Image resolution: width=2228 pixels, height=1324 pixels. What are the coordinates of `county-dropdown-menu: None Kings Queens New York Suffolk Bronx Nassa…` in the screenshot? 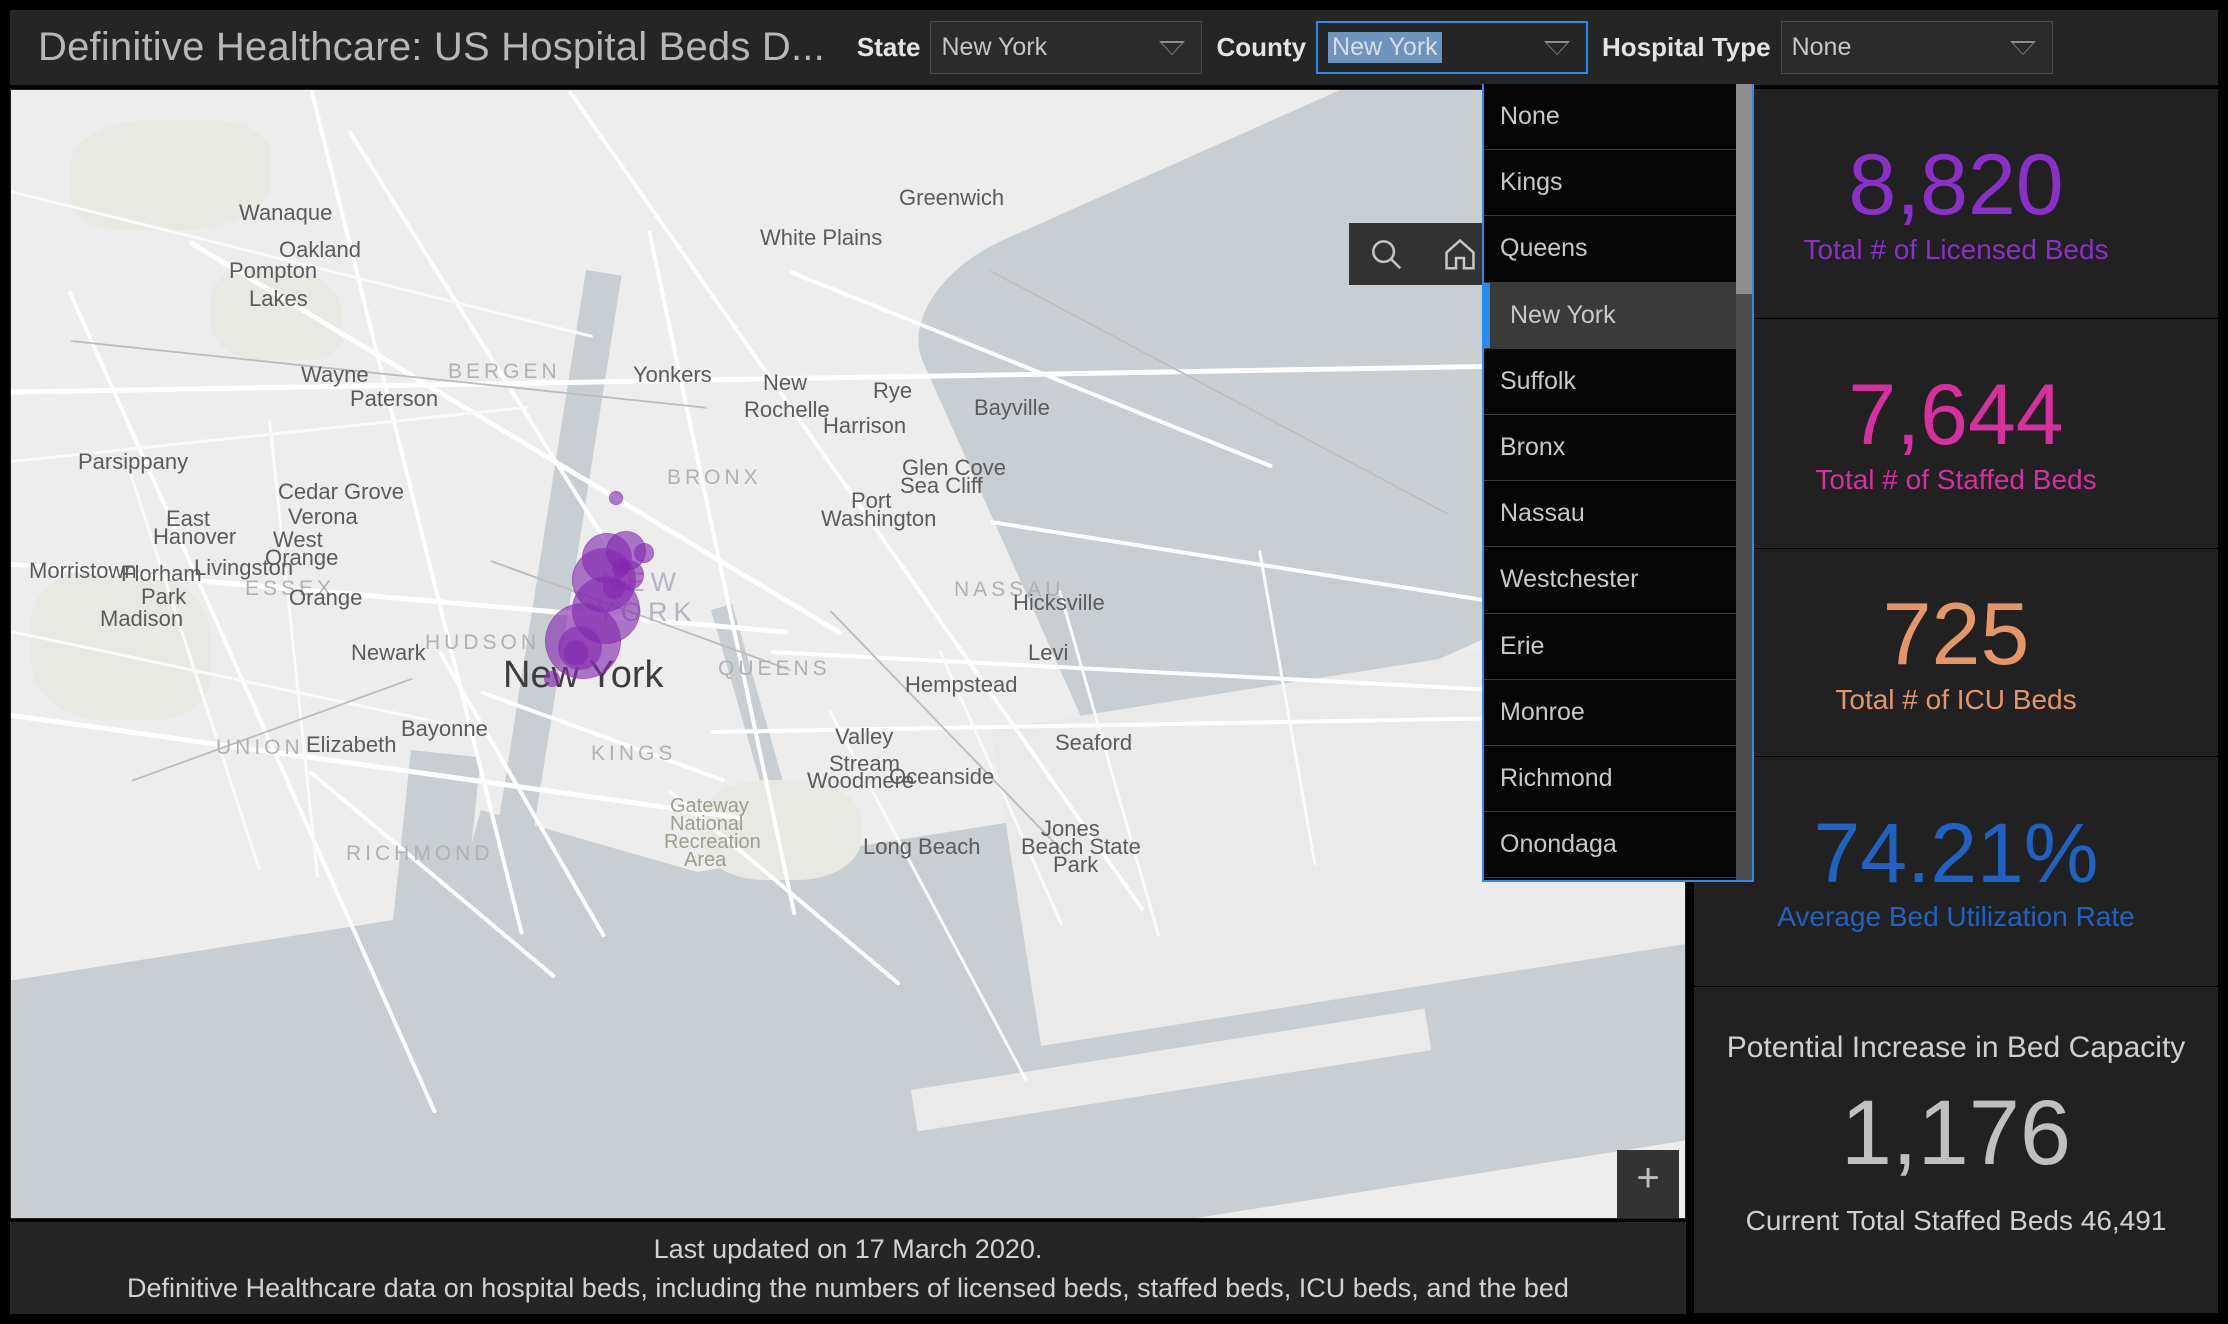 It's located at (1618, 483).